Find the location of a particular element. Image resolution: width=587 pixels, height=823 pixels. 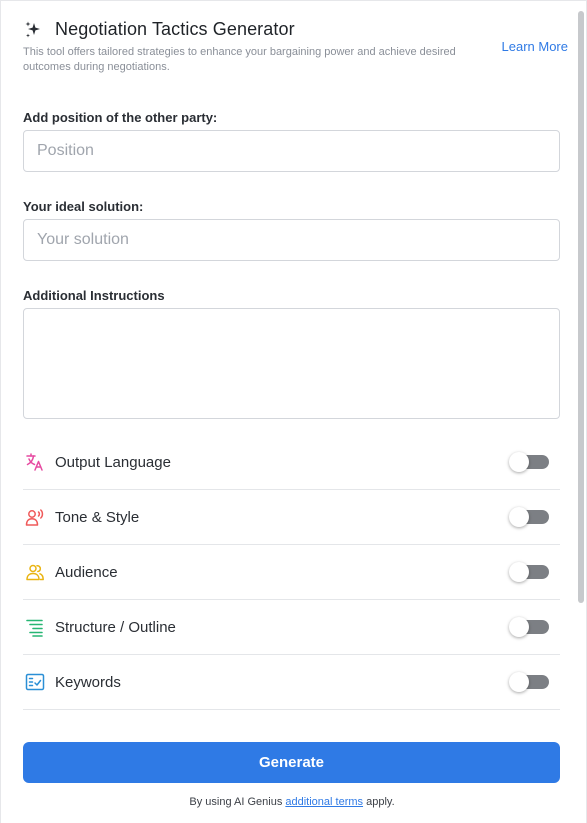

audience-toggle is located at coordinates (529, 572).